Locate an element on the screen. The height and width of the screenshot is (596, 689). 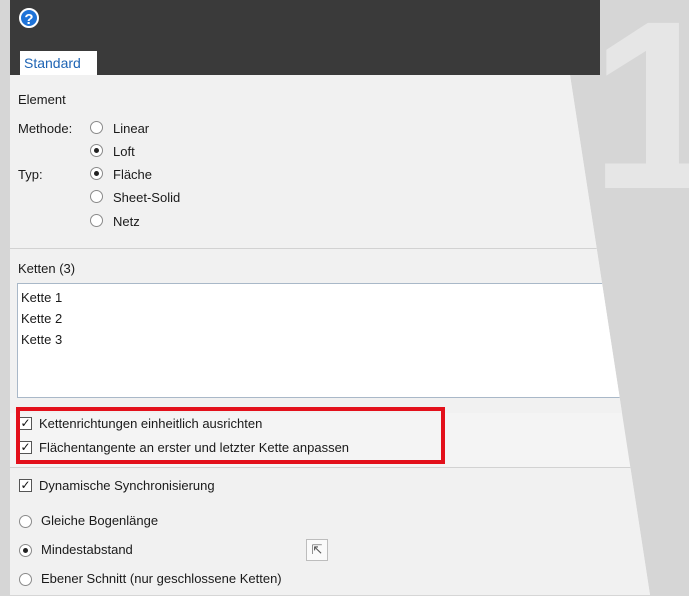
method-linear-radio is located at coordinates (96, 127).